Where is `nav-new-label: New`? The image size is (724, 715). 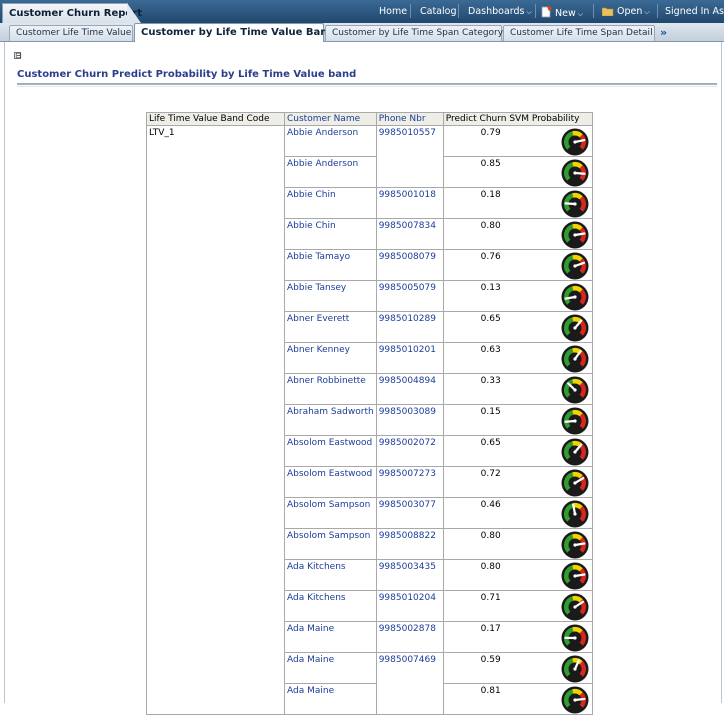
nav-new-label: New is located at coordinates (565, 13).